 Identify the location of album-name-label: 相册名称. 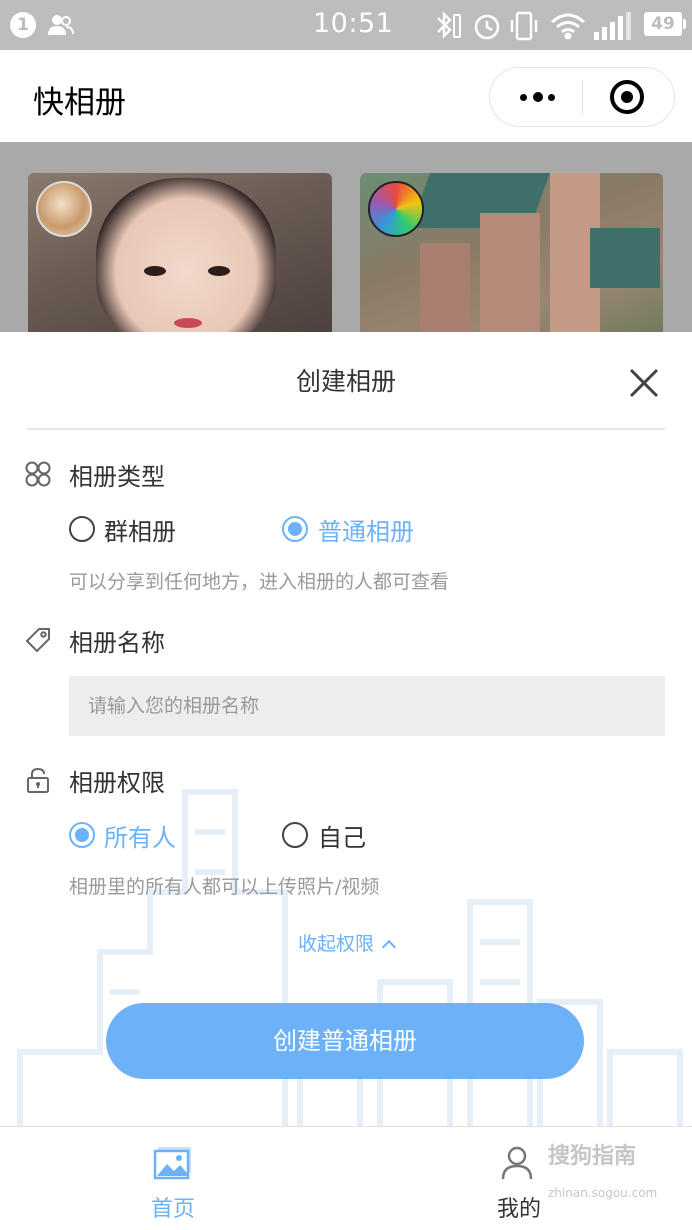
(117, 643).